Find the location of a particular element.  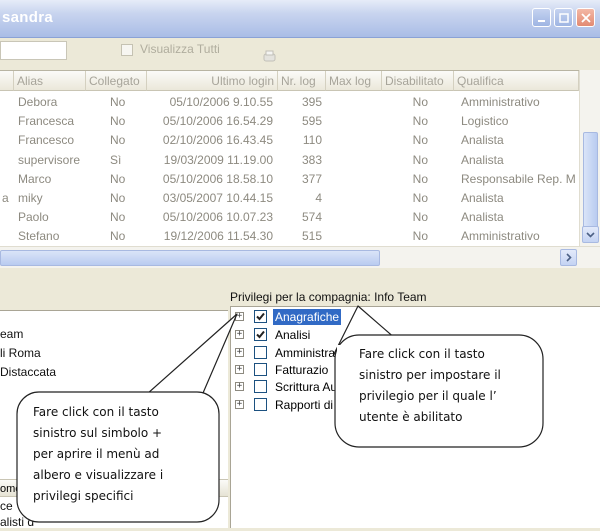

horizontal-scroll-thumb is located at coordinates (190, 258).